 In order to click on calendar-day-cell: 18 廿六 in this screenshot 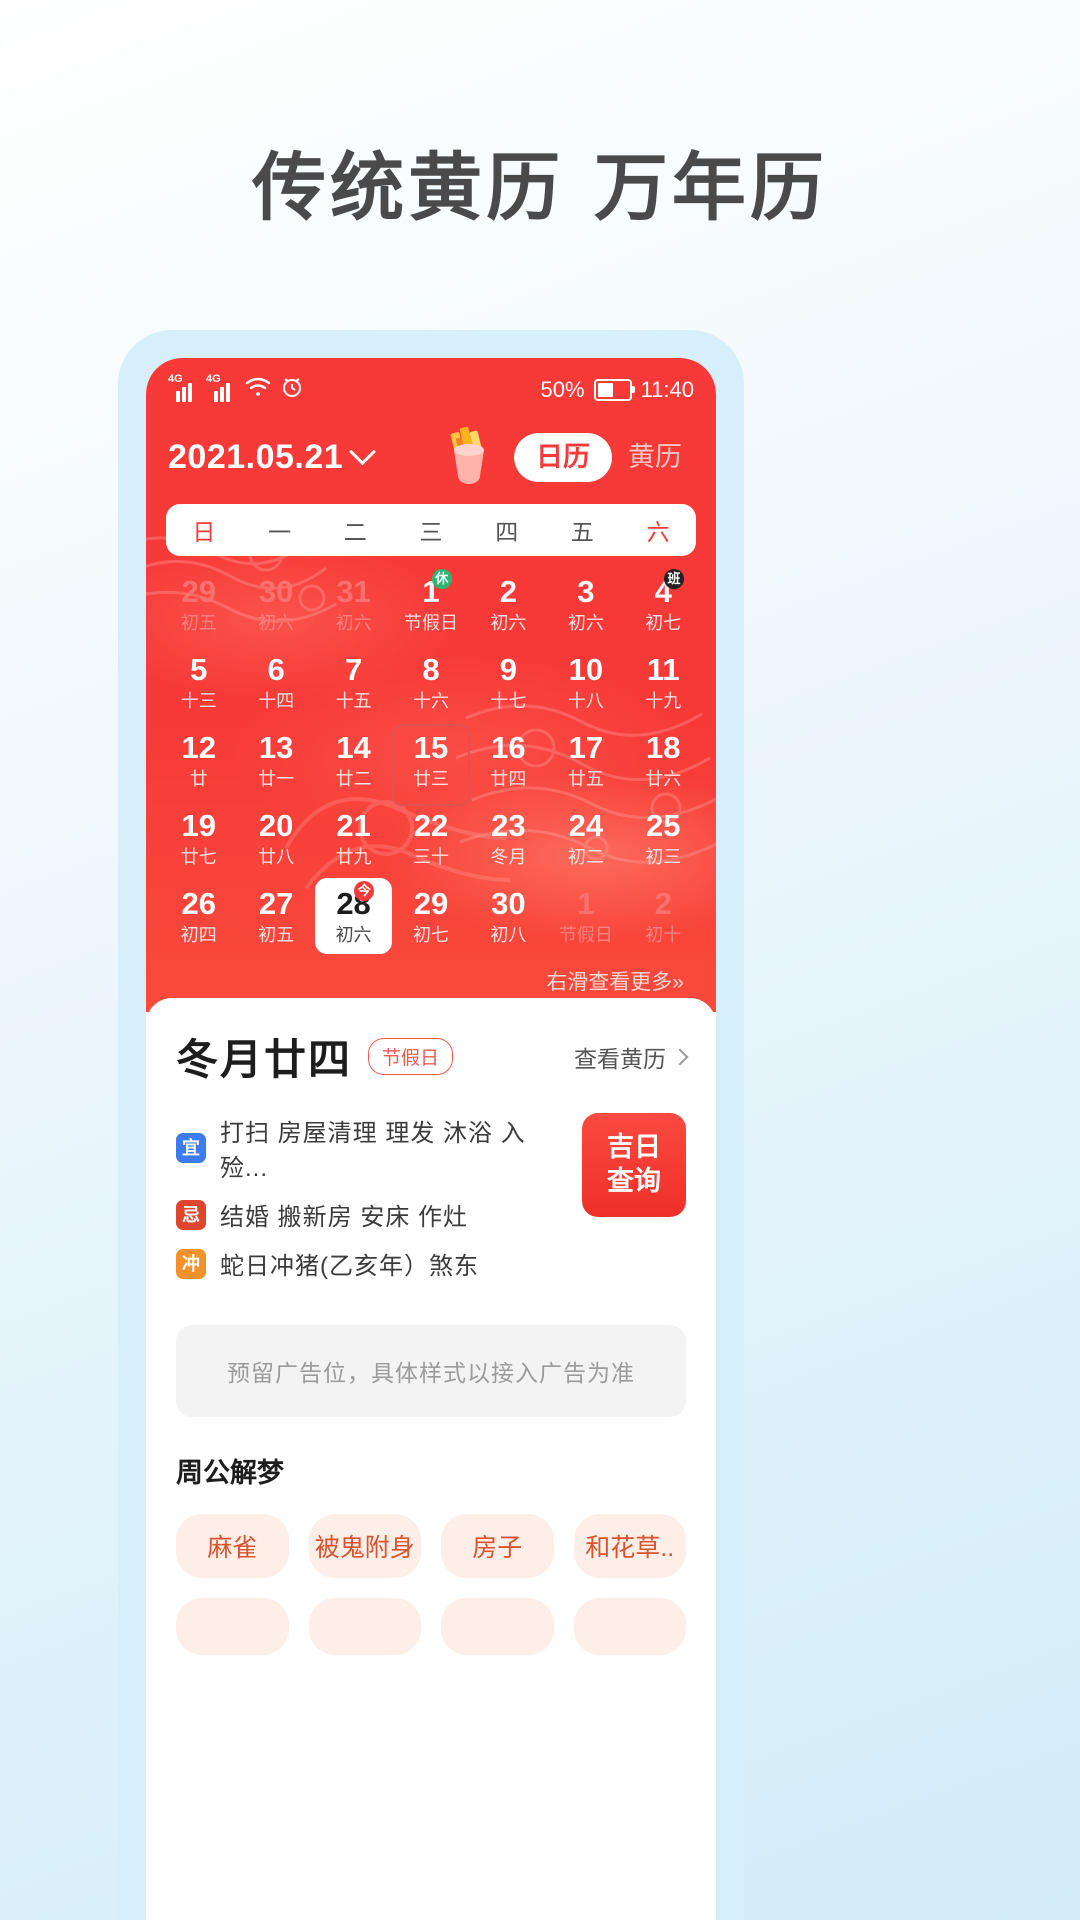, I will do `click(663, 760)`.